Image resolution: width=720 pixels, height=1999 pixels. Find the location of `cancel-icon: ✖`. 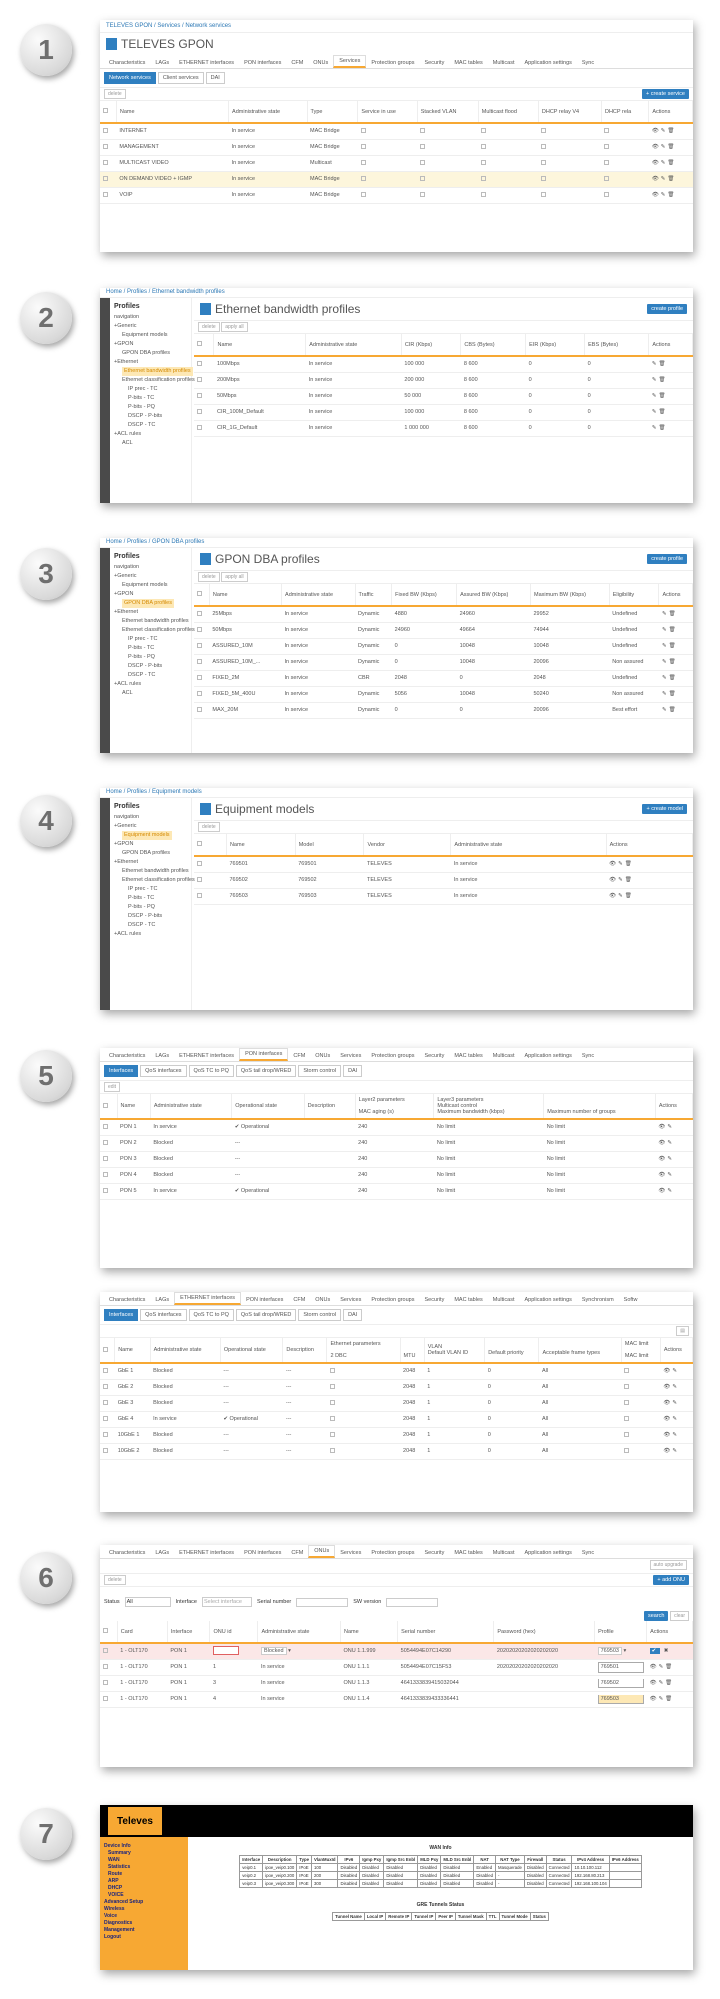

cancel-icon: ✖ is located at coordinates (667, 1651).